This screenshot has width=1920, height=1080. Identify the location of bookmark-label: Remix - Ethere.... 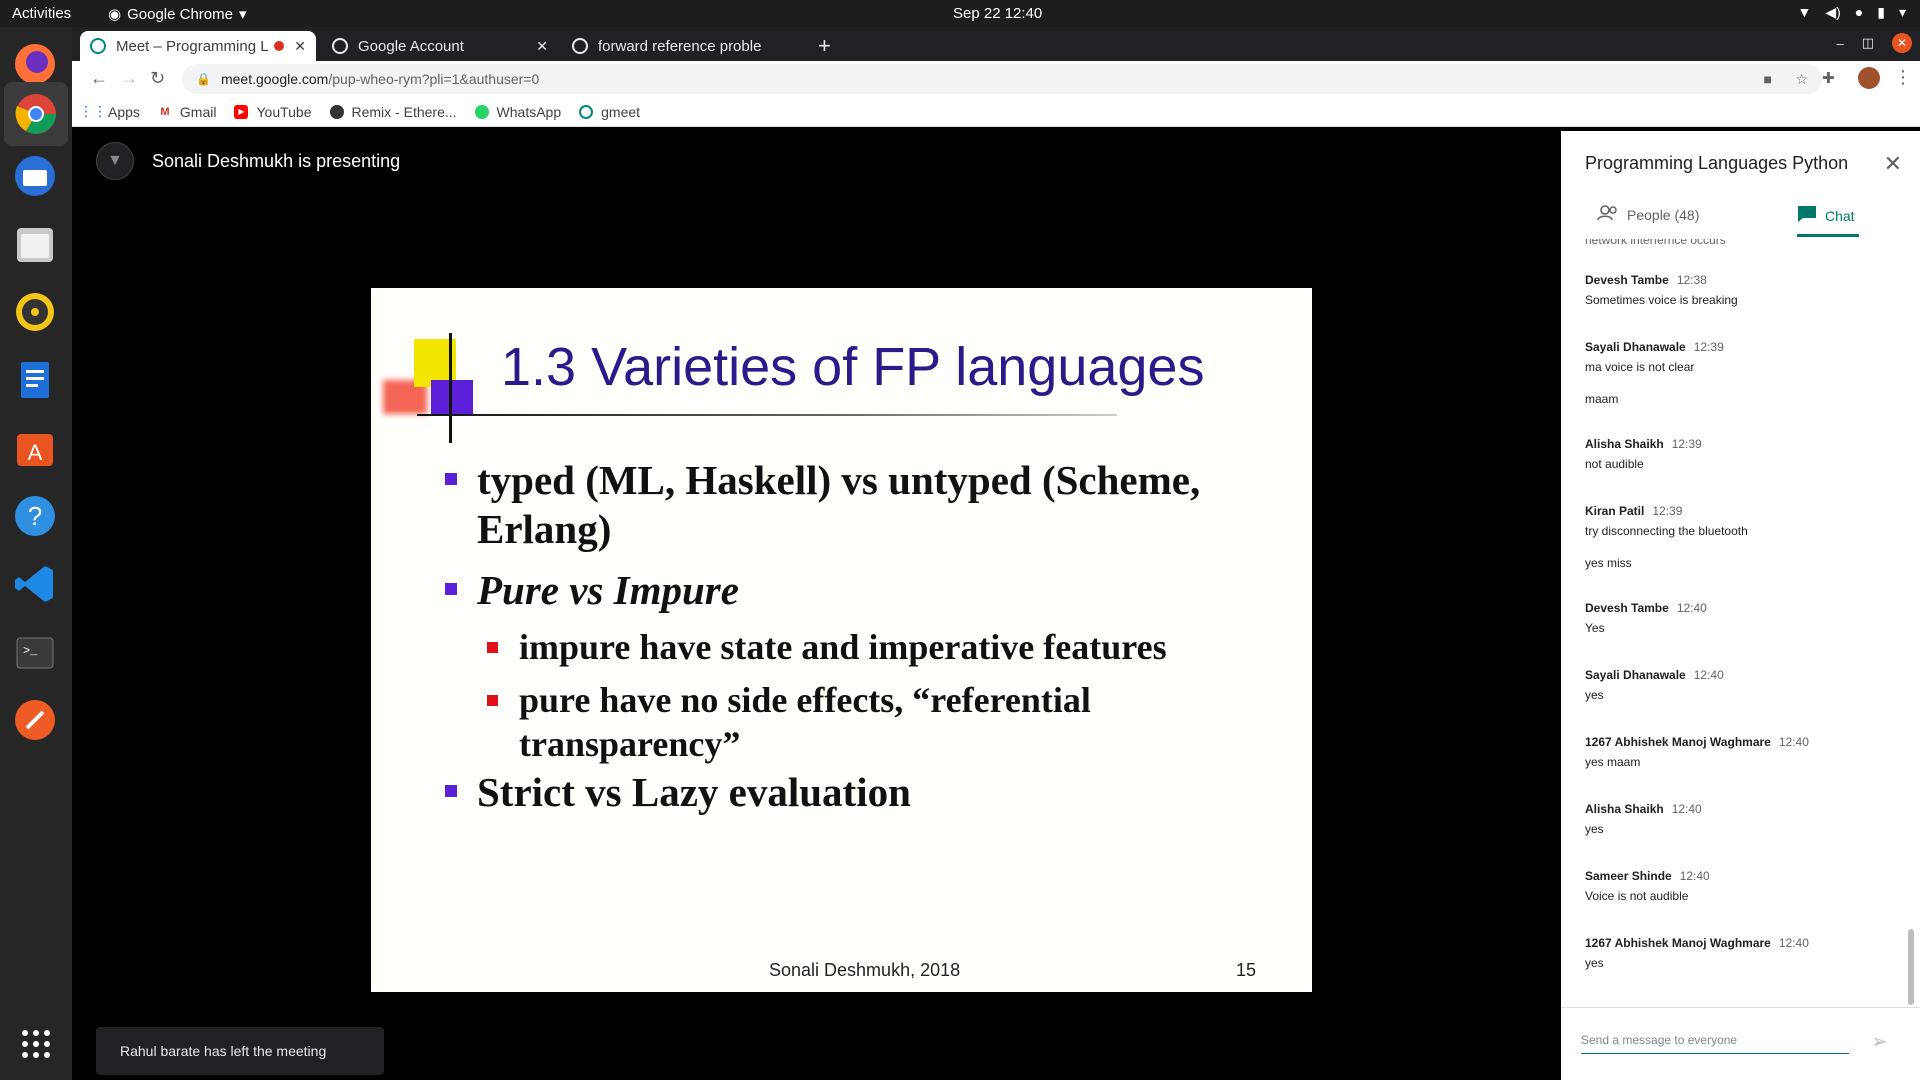
(404, 111).